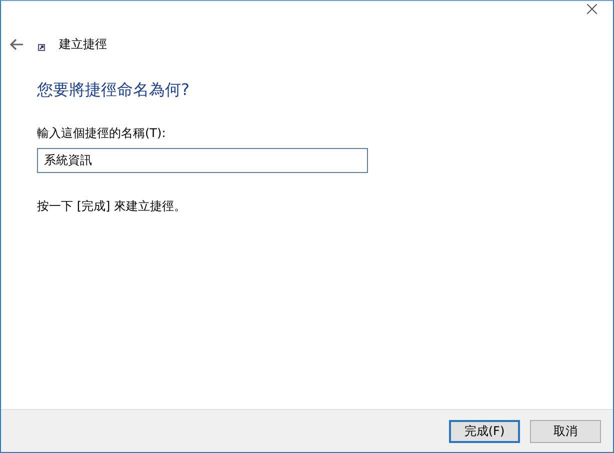 The width and height of the screenshot is (614, 453). What do you see at coordinates (113, 90) in the screenshot?
I see `heading: 您要將捷徑命名為何?` at bounding box center [113, 90].